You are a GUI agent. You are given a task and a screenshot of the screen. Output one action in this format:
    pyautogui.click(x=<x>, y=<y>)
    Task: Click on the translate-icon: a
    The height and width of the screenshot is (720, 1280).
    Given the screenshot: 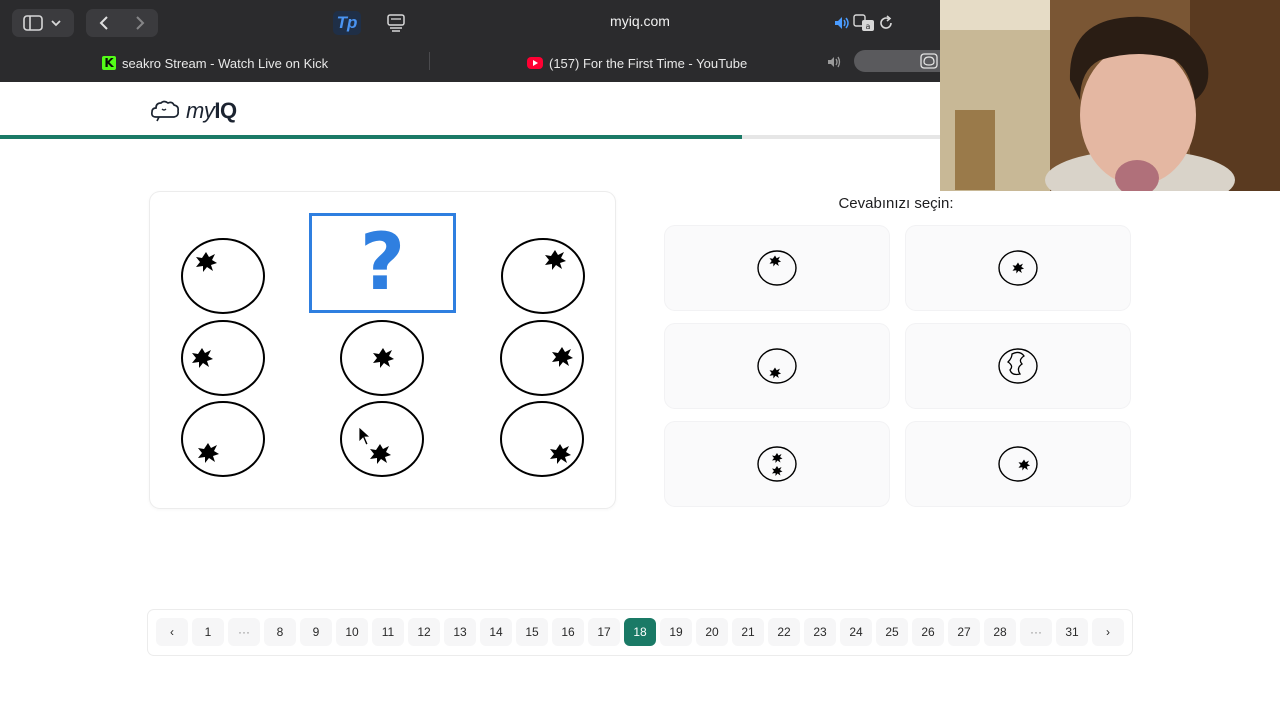 What is the action you would take?
    pyautogui.click(x=864, y=23)
    